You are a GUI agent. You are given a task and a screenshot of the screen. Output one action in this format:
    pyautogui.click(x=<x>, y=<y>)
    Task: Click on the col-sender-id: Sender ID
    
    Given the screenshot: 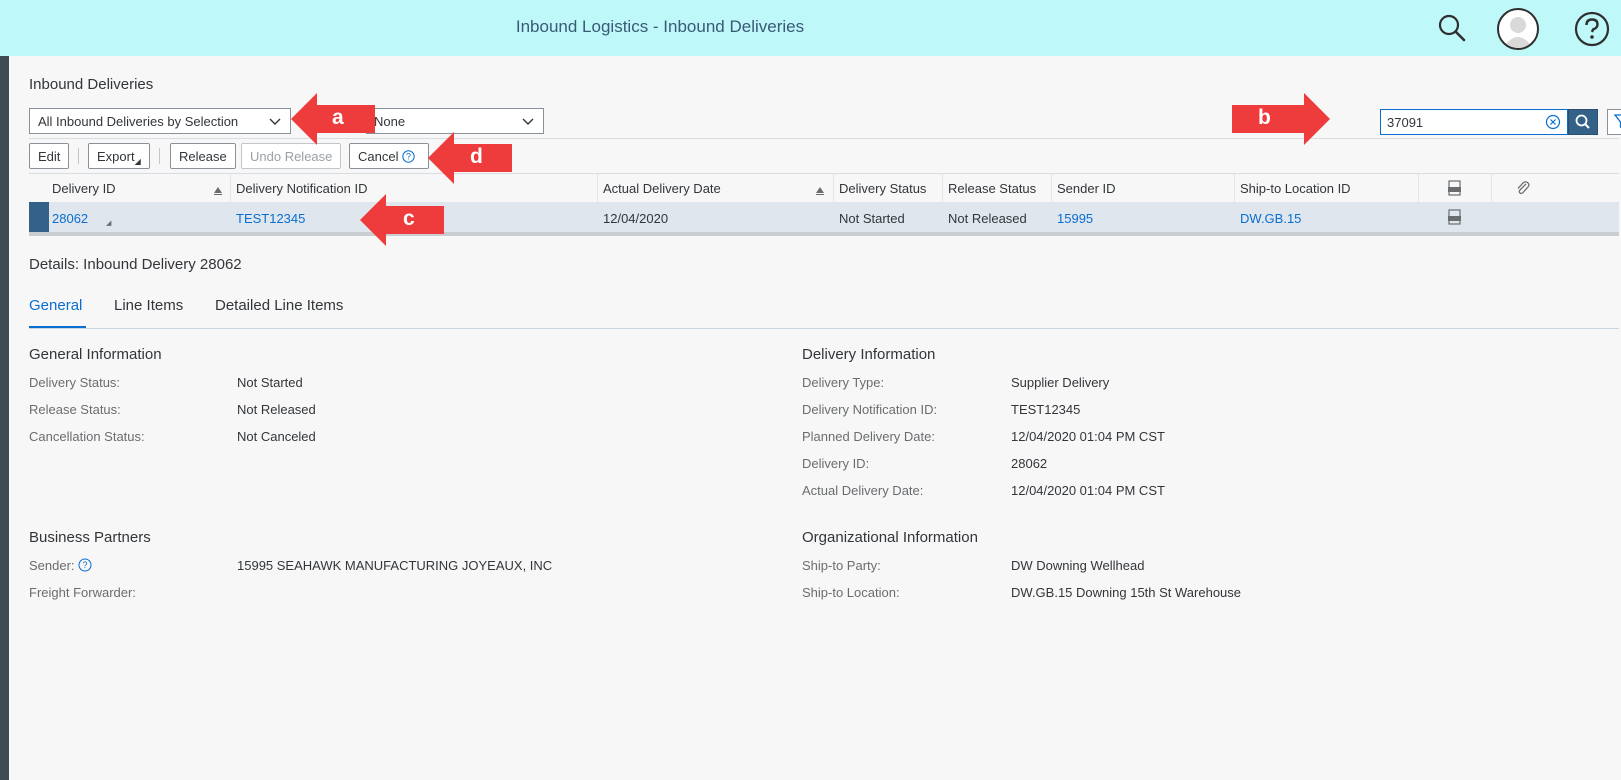 What is the action you would take?
    pyautogui.click(x=1086, y=188)
    